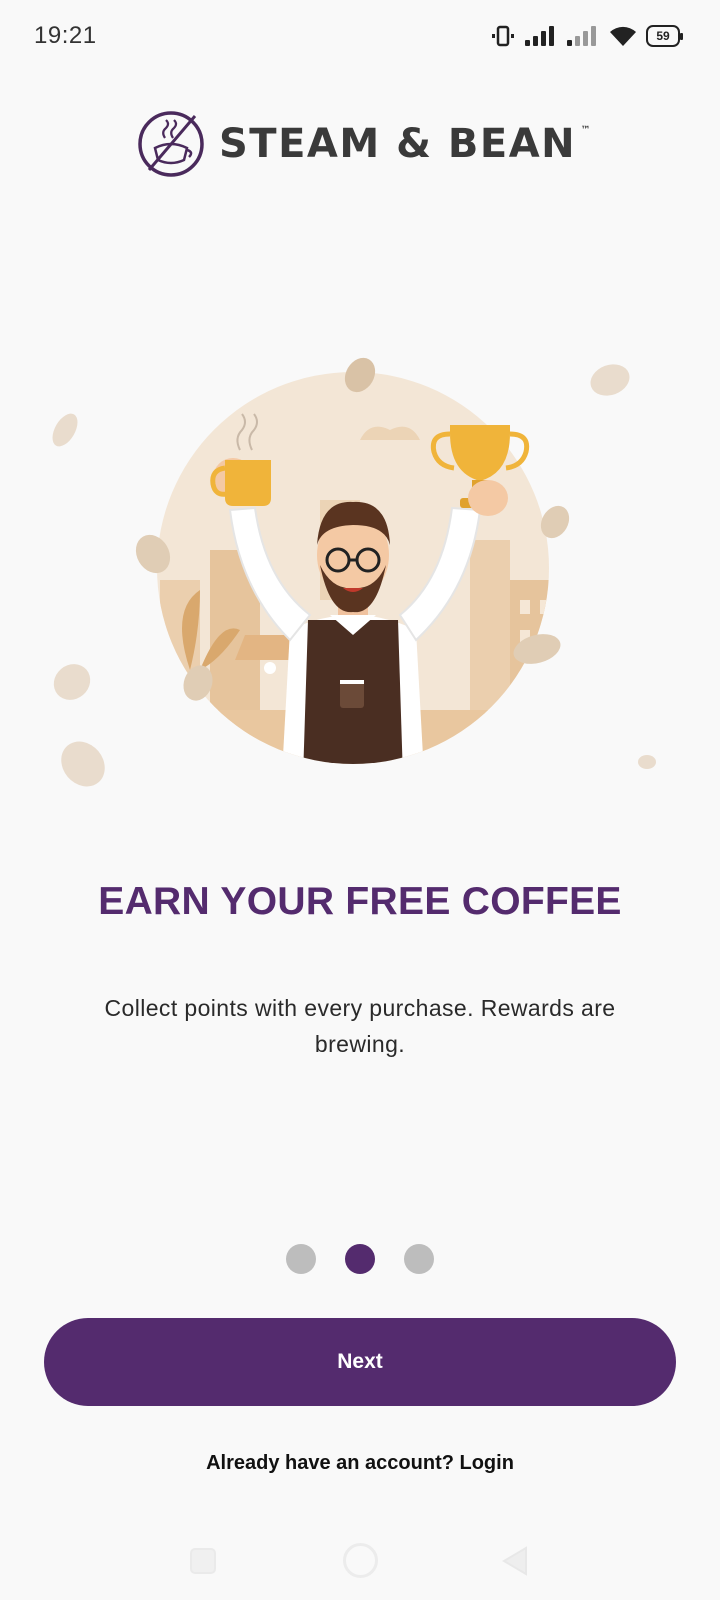  I want to click on home-icon, so click(360, 1560).